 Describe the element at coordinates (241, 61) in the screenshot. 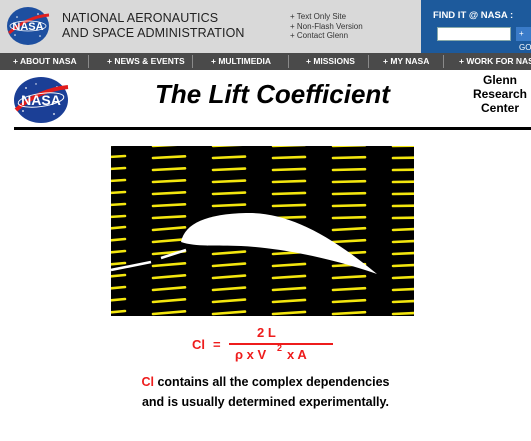

I see `nav-multimedia: + MULTIMEDIA` at that location.